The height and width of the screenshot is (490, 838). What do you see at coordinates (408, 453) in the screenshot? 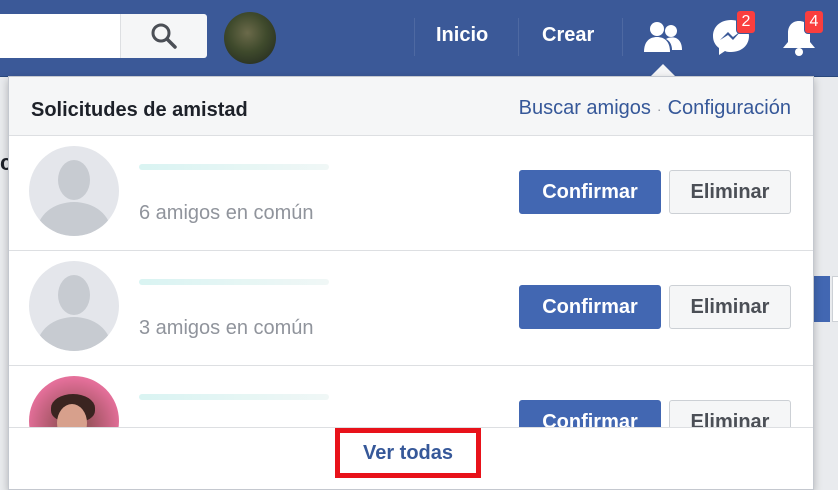
I see `see-all-link: Ver todas` at bounding box center [408, 453].